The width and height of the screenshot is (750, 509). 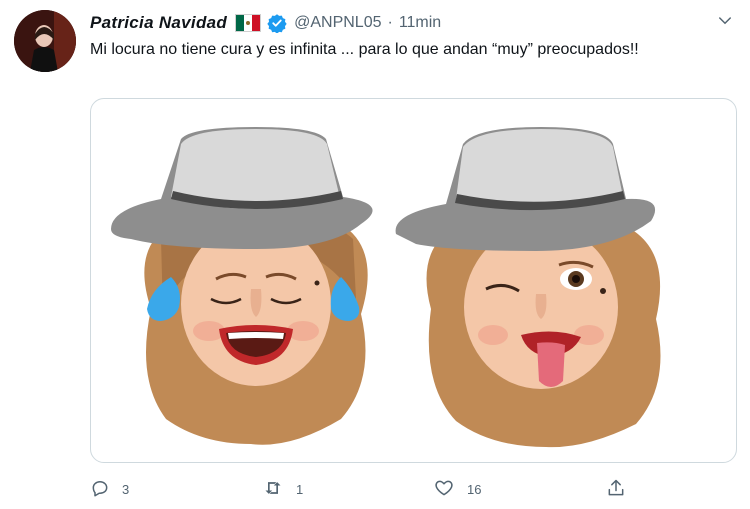 What do you see at coordinates (725, 23) in the screenshot?
I see `more-options-chevron-icon` at bounding box center [725, 23].